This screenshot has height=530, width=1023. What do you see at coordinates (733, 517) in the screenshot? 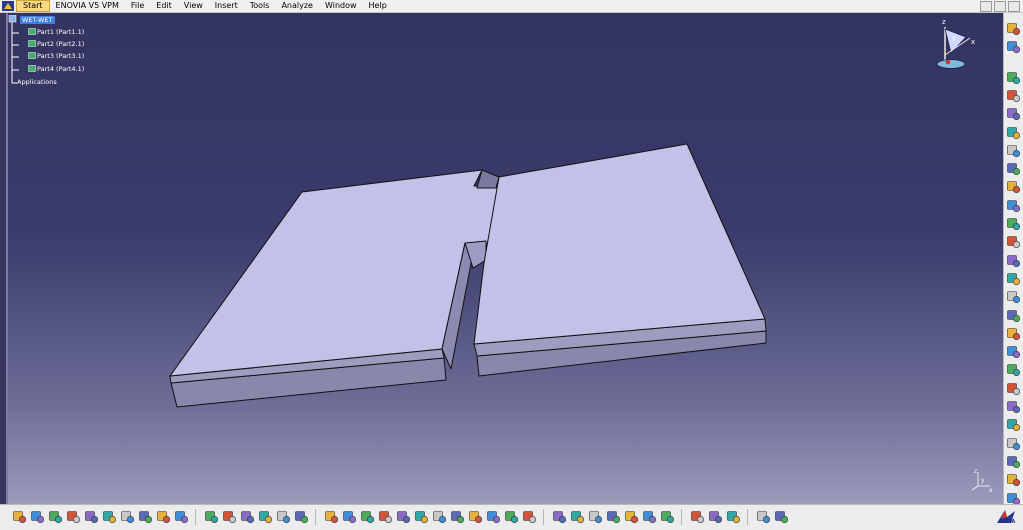
I see `analysis-icon` at bounding box center [733, 517].